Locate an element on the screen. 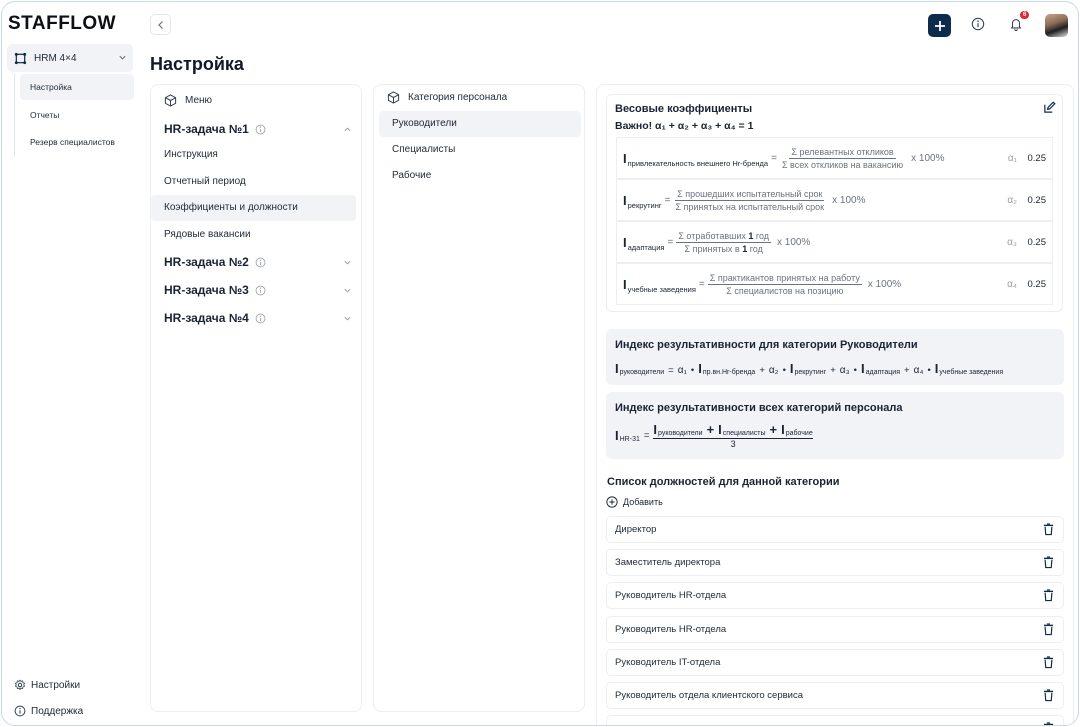 The image size is (1080, 727). add-button is located at coordinates (939, 25).